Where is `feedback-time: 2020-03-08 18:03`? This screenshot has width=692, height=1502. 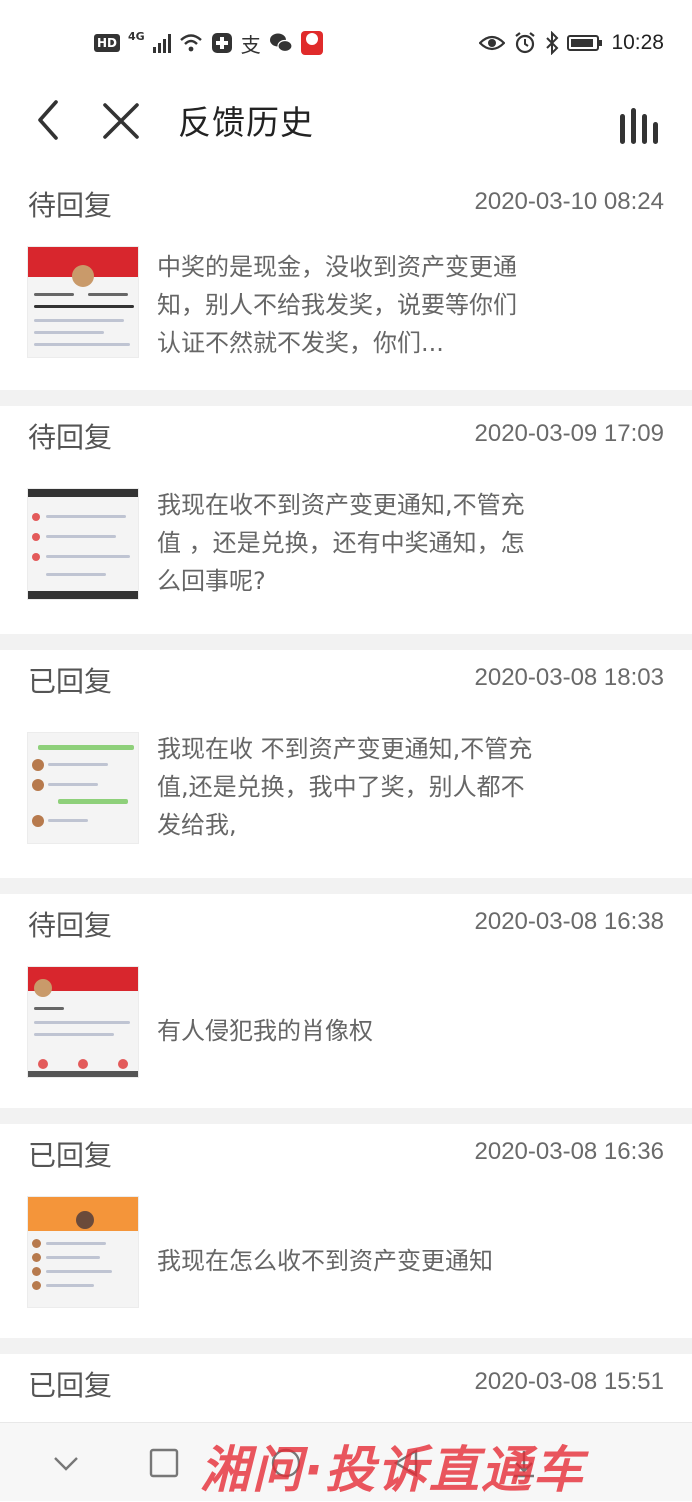 feedback-time: 2020-03-08 18:03 is located at coordinates (569, 677).